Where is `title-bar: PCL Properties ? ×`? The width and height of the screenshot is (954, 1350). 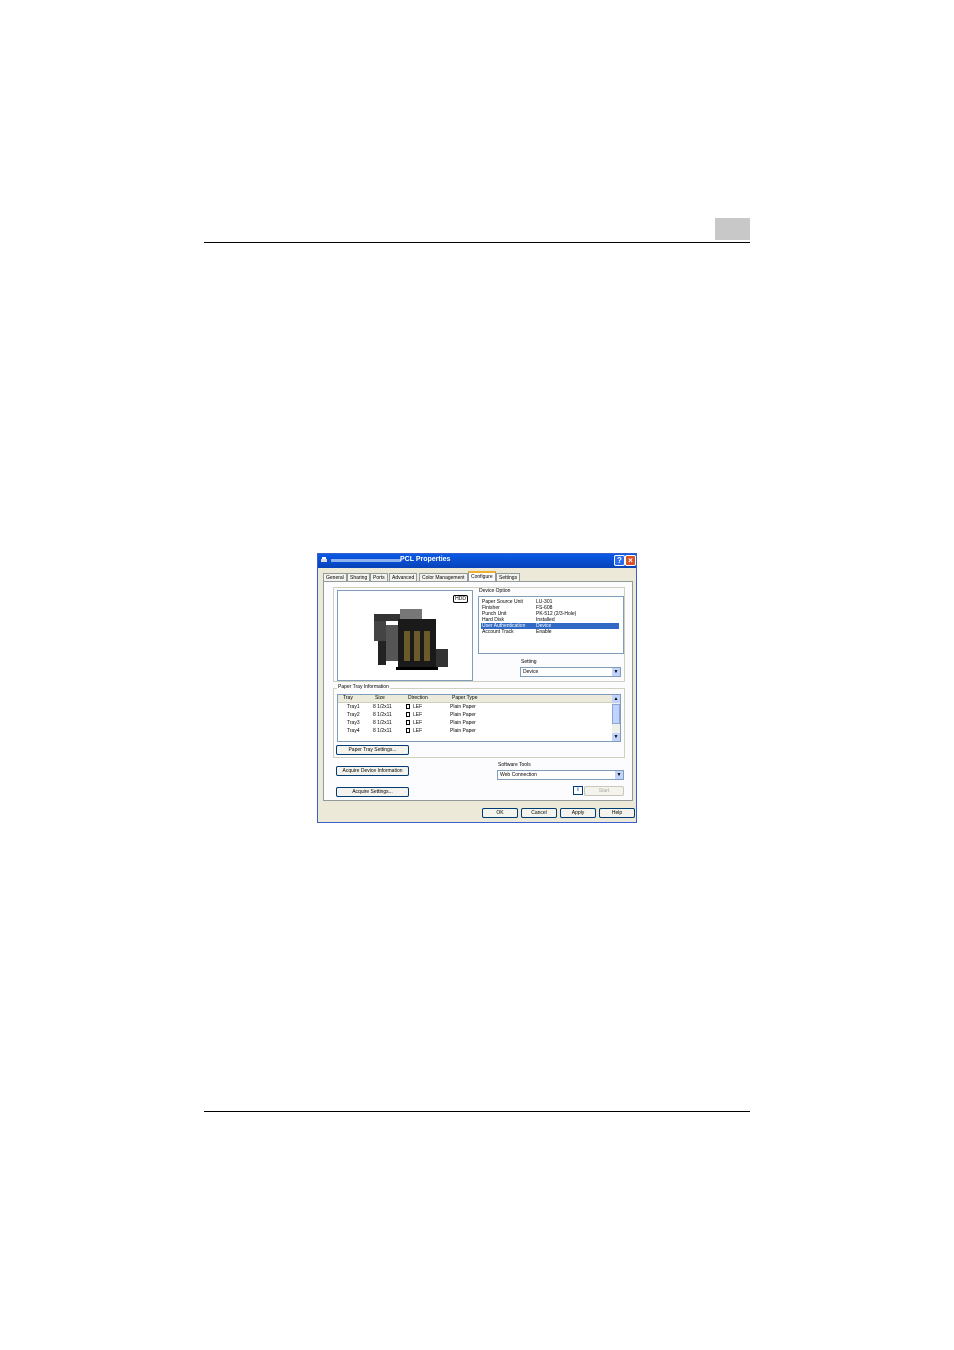 title-bar: PCL Properties ? × is located at coordinates (477, 561).